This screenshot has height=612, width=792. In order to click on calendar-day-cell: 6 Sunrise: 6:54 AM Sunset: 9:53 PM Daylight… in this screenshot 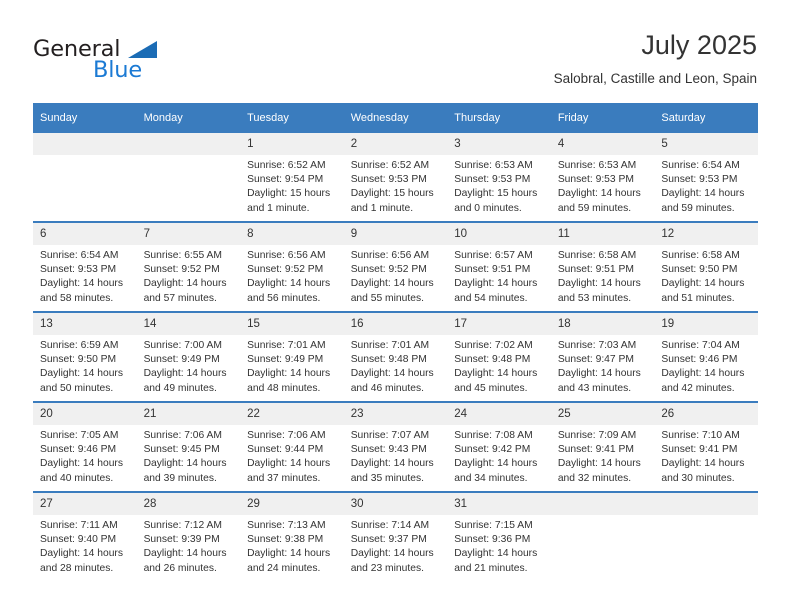, I will do `click(85, 266)`.